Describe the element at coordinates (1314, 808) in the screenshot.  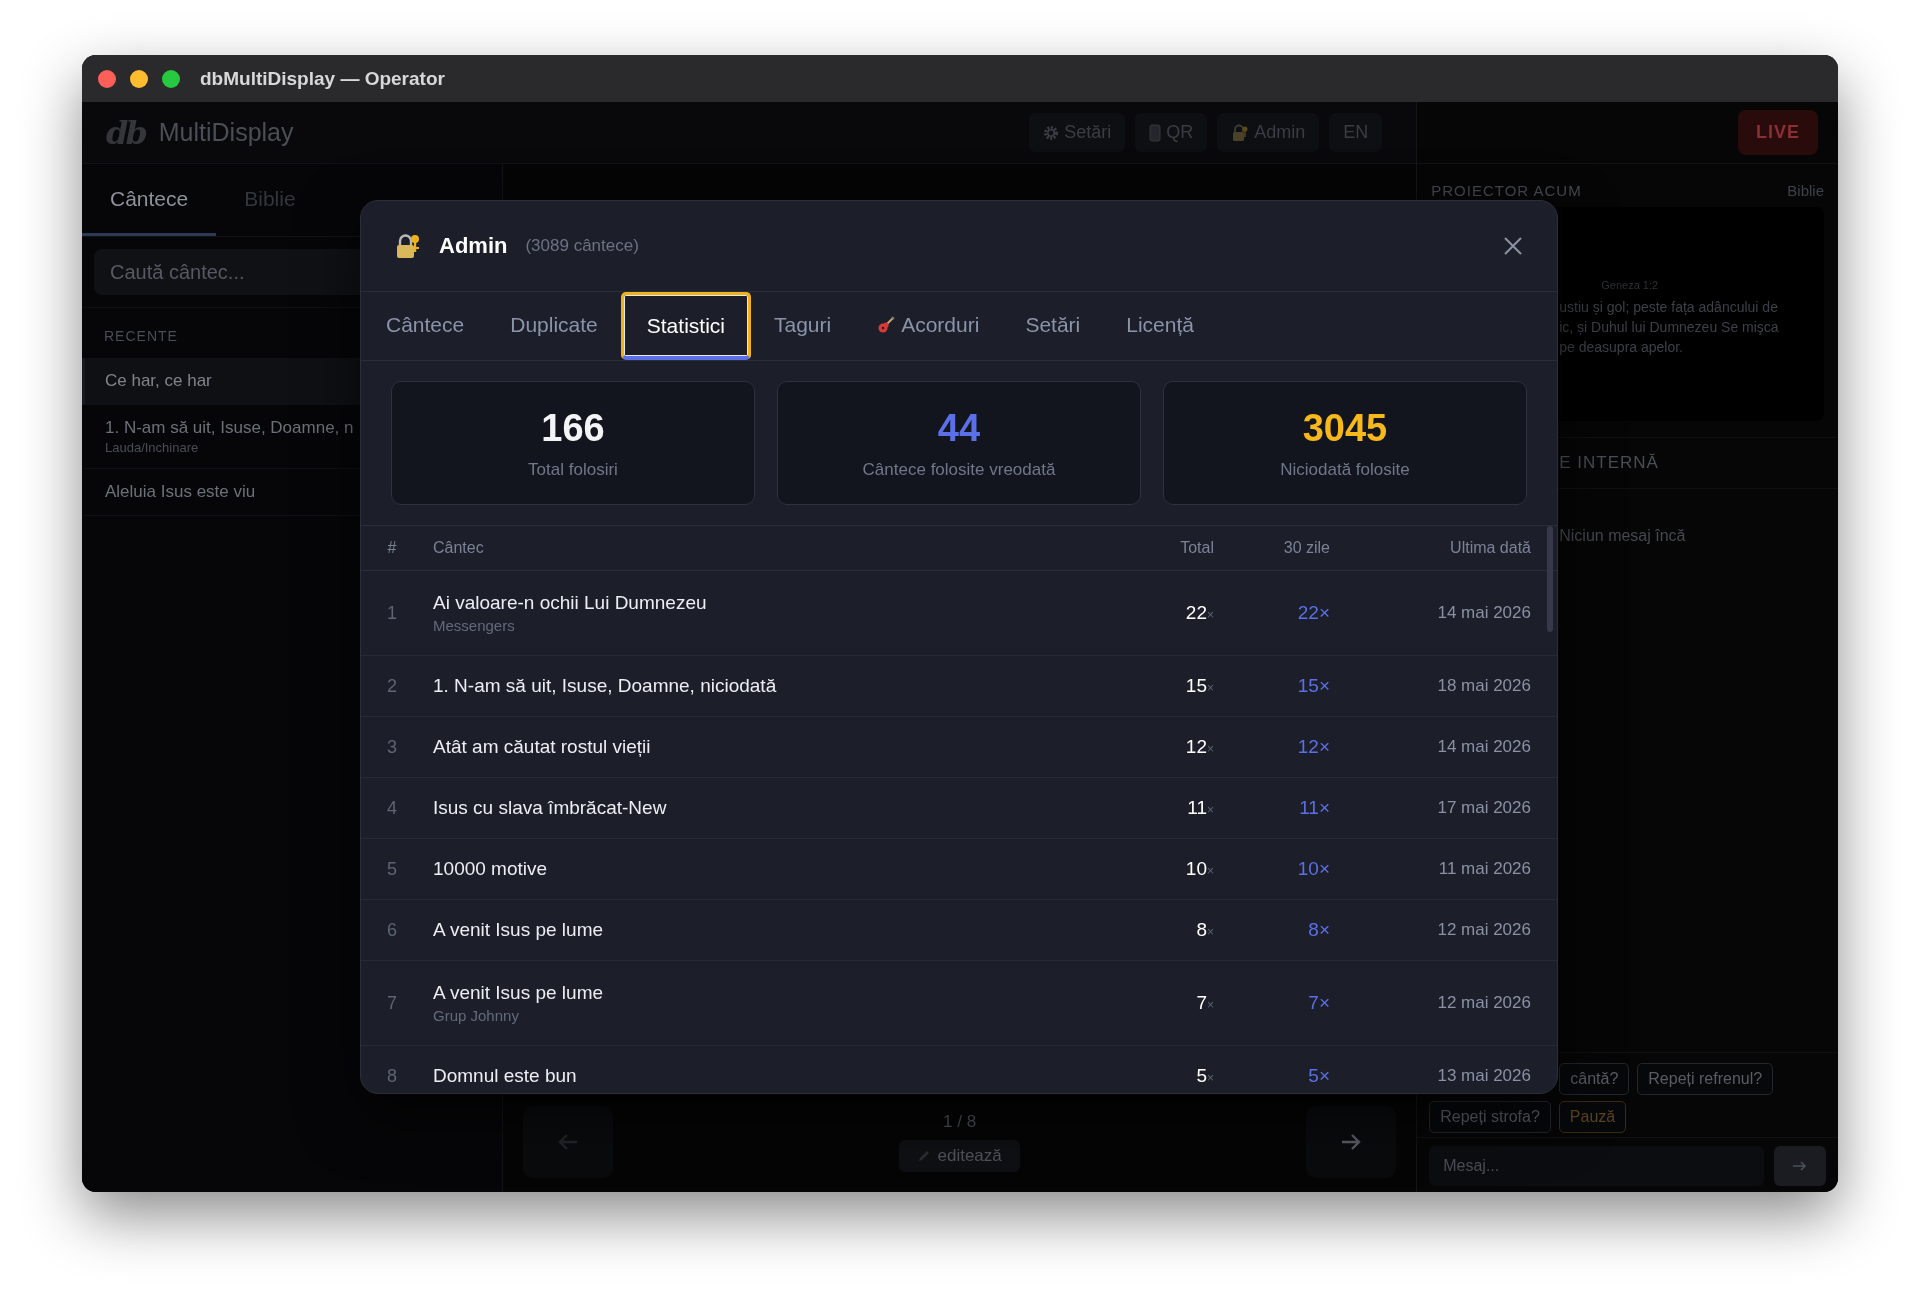
I see `recent-count-cell-text: 11×` at that location.